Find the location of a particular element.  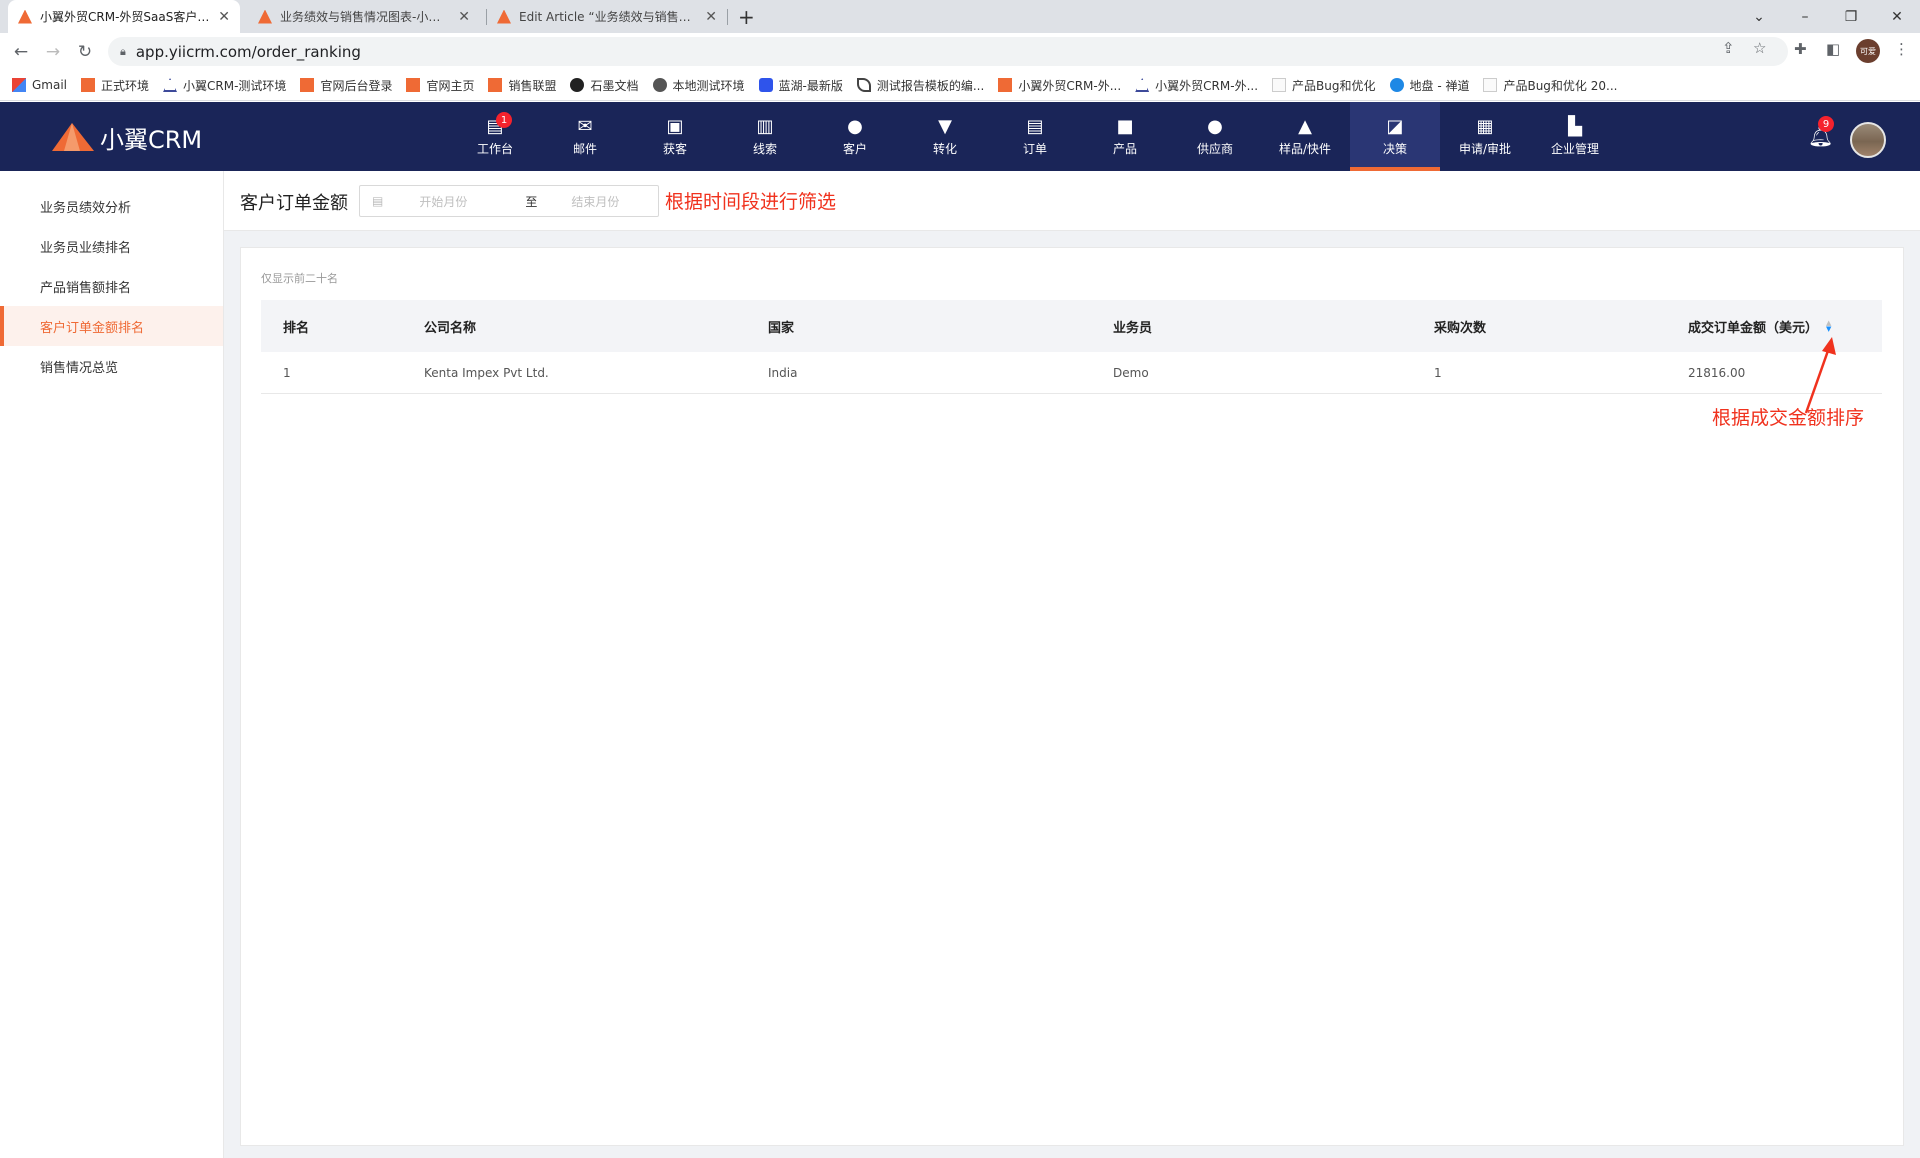

sidebar-item-sales-overview: 销售情况总览 is located at coordinates (111, 366).